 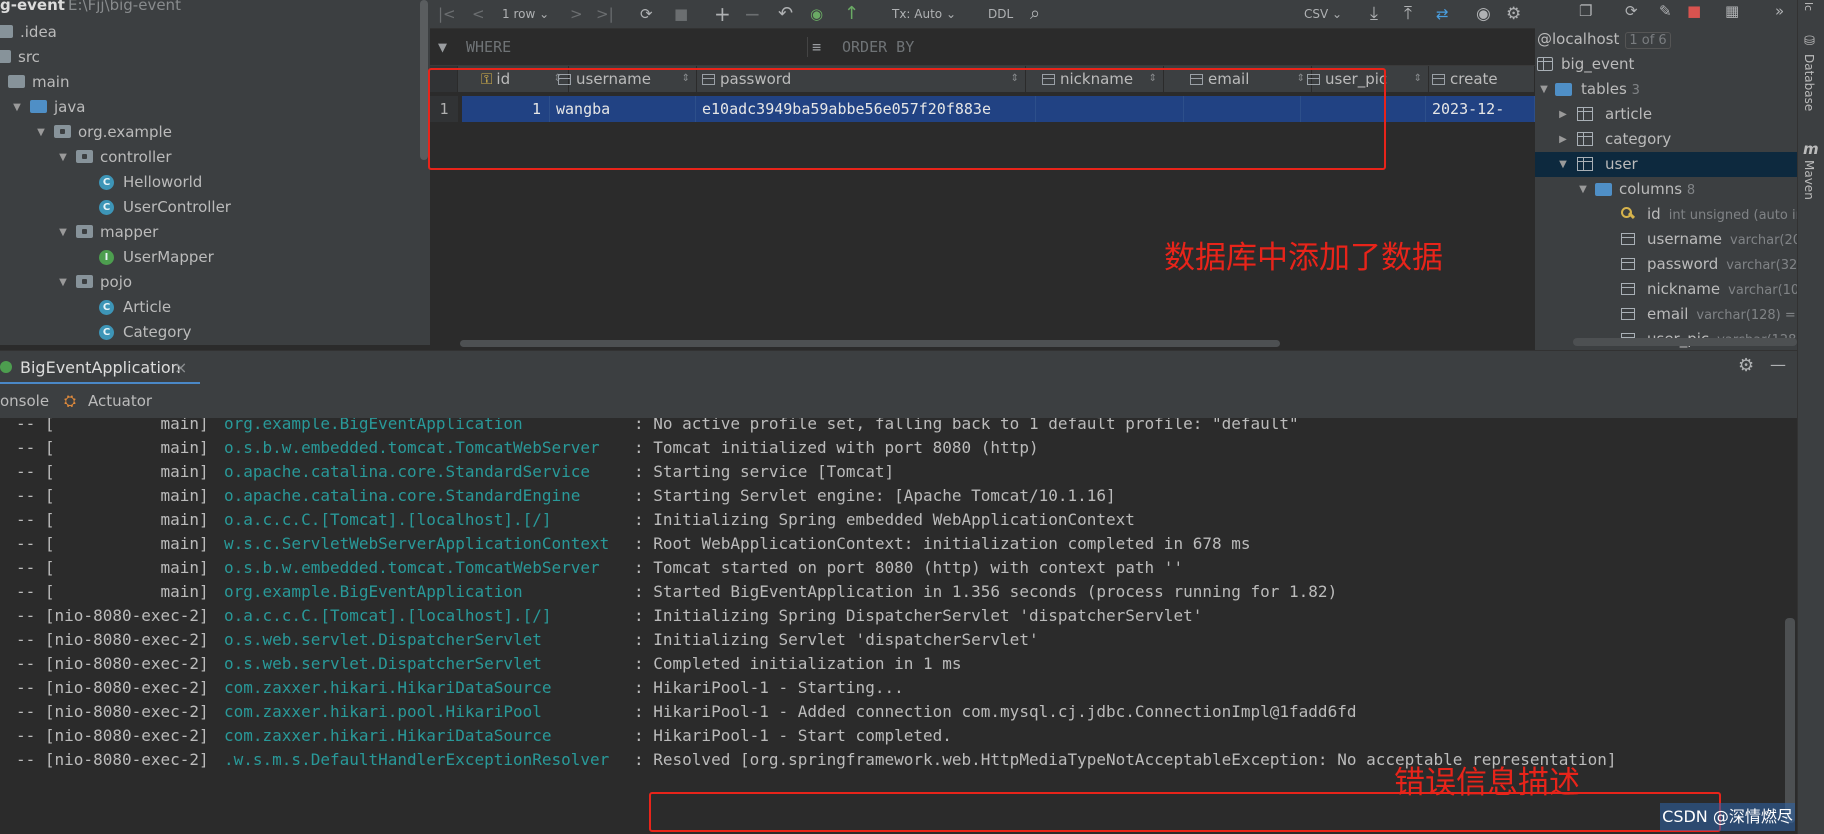 I want to click on sort-arrows-icon: ⇕, so click(x=1417, y=78).